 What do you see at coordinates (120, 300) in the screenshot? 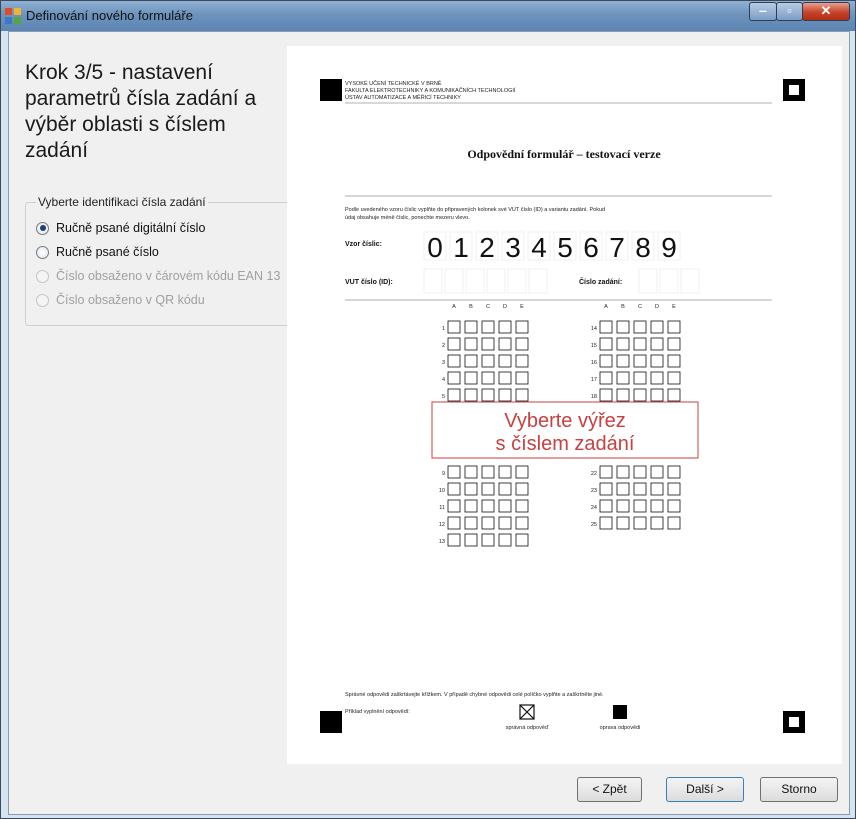
I see `radio-qr: Číslo obsaženo v QR kódu` at bounding box center [120, 300].